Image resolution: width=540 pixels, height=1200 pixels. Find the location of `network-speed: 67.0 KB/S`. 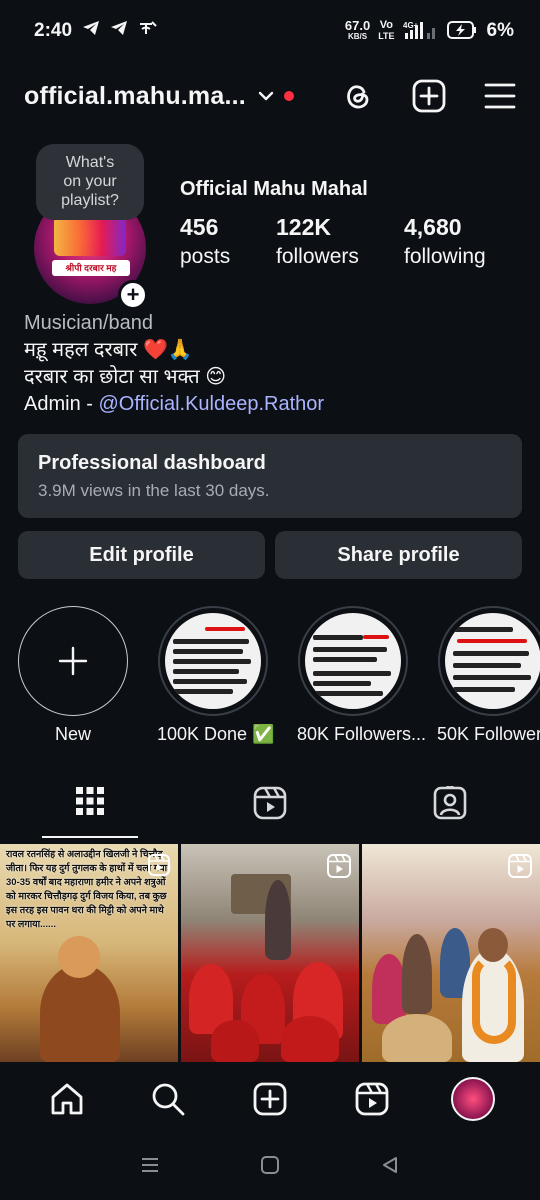

network-speed: 67.0 KB/S is located at coordinates (357, 29).